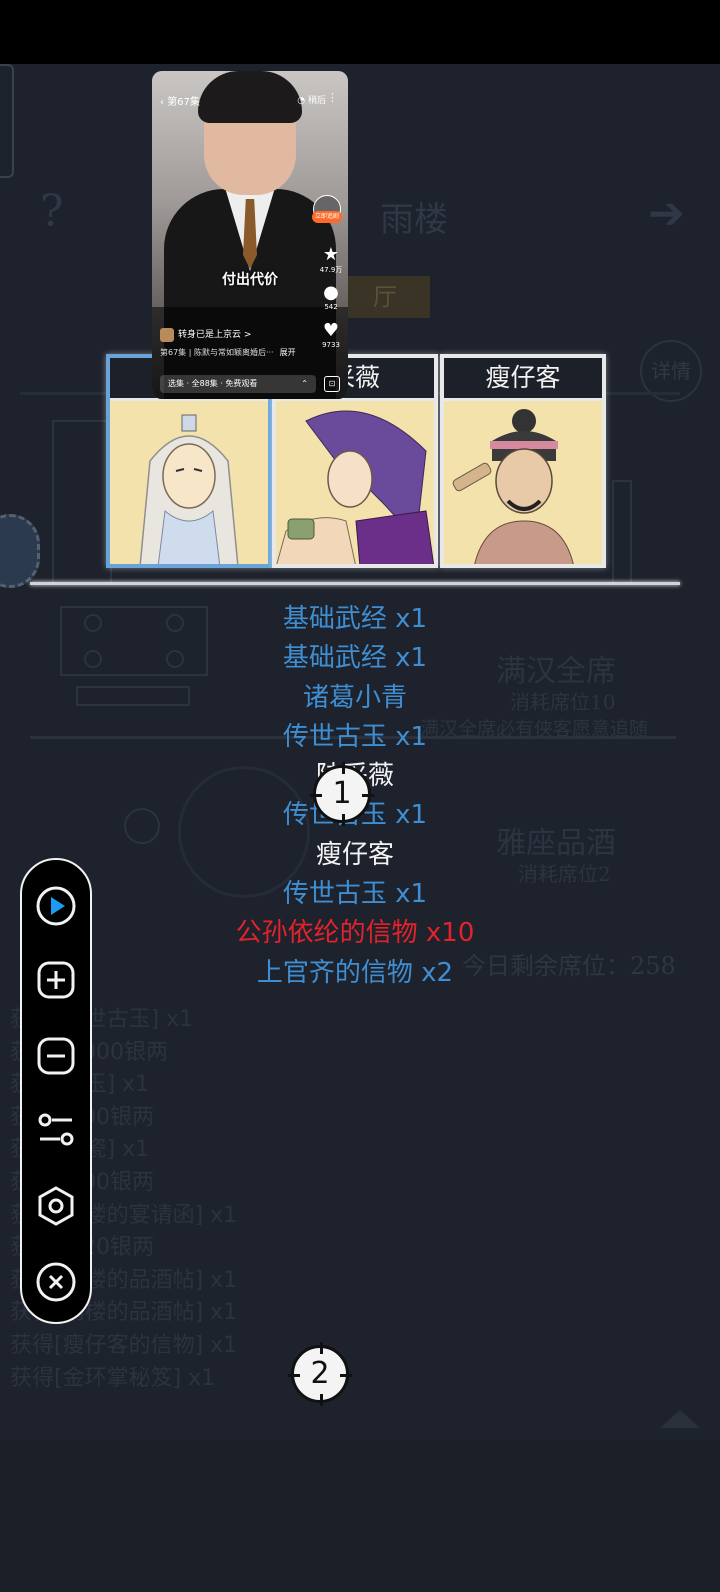 The height and width of the screenshot is (1592, 720). I want to click on episode-bar: 选集 · 全88集 · 免费观看 ⌃, so click(238, 384).